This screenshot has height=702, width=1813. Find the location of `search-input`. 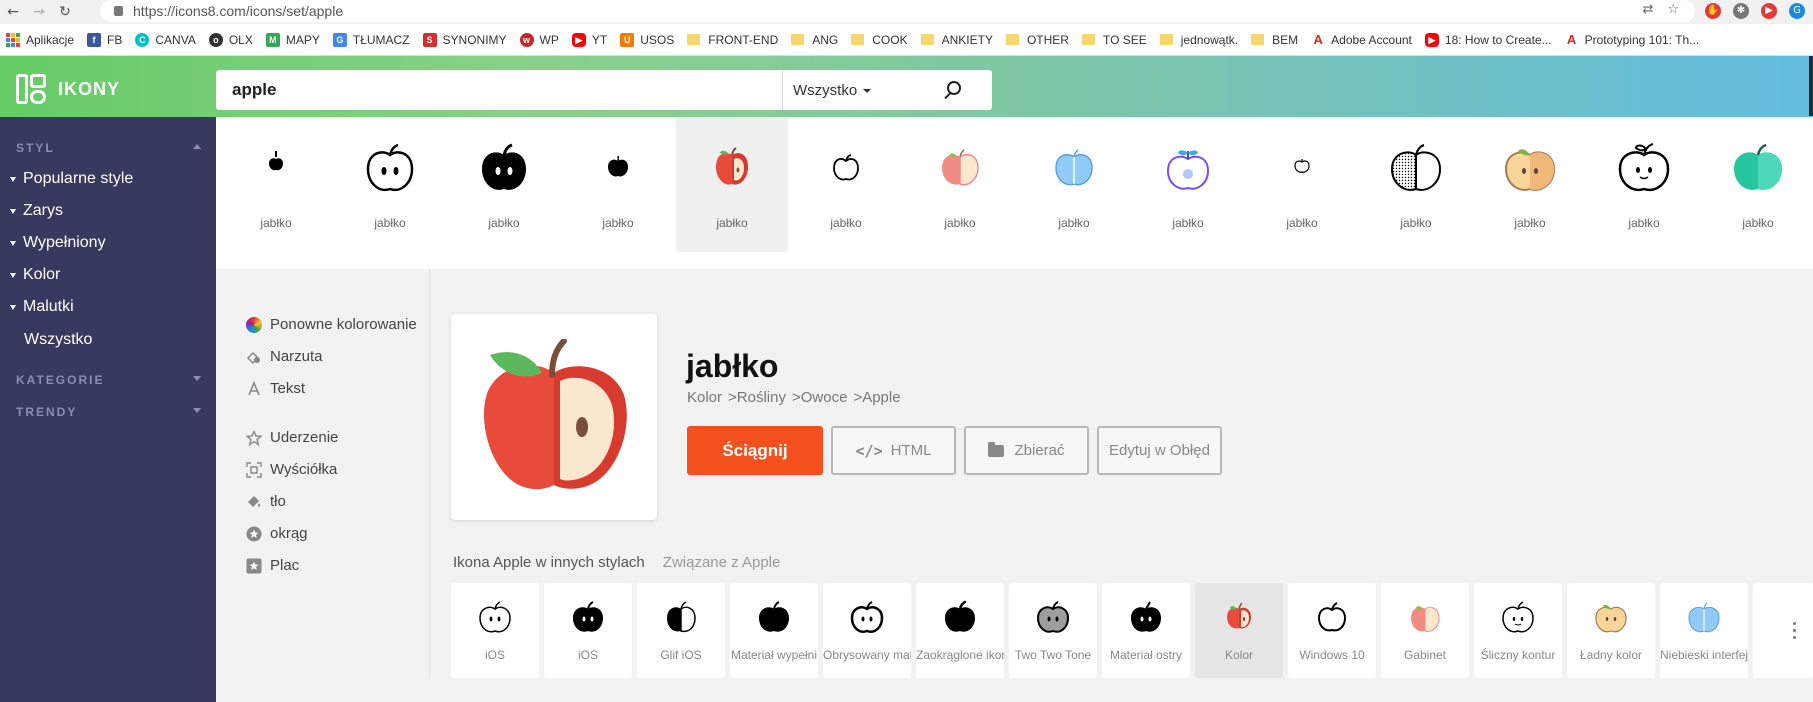

search-input is located at coordinates (499, 90).